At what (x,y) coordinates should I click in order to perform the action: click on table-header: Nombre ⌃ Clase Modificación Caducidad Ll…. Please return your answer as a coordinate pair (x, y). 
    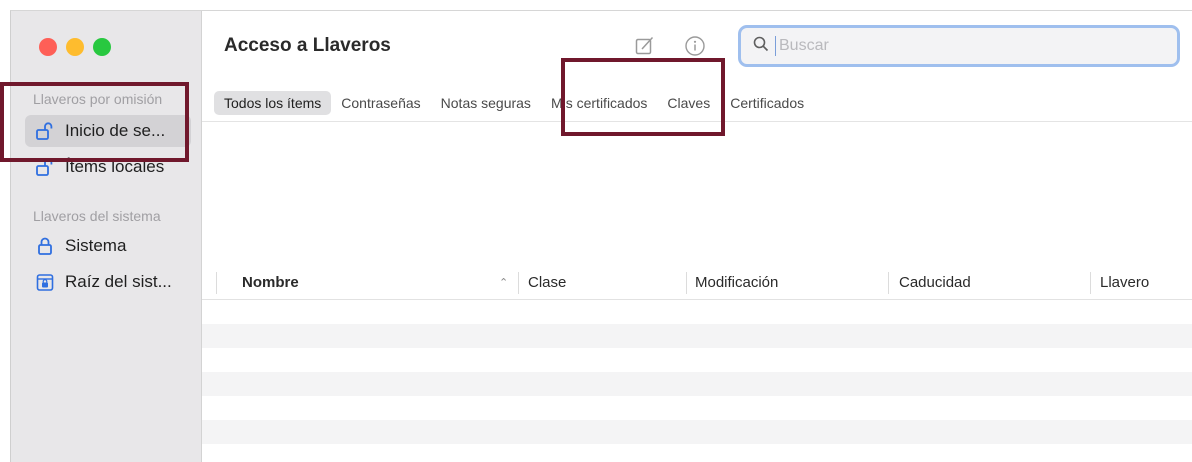
    Looking at the image, I should click on (697, 283).